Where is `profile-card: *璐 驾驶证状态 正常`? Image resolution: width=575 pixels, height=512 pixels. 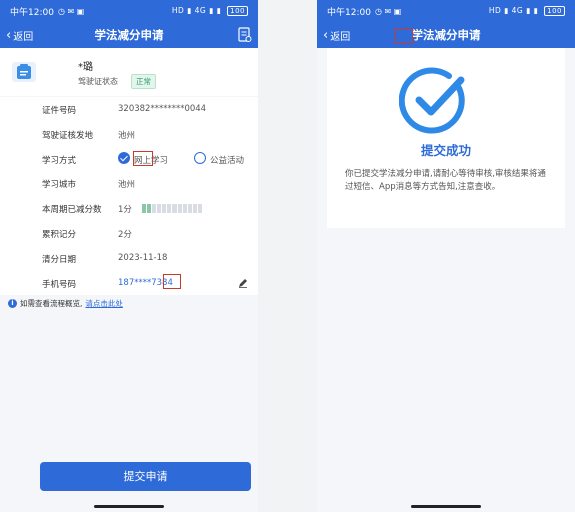
profile-card: *璐 驾驶证状态 正常 is located at coordinates (129, 72).